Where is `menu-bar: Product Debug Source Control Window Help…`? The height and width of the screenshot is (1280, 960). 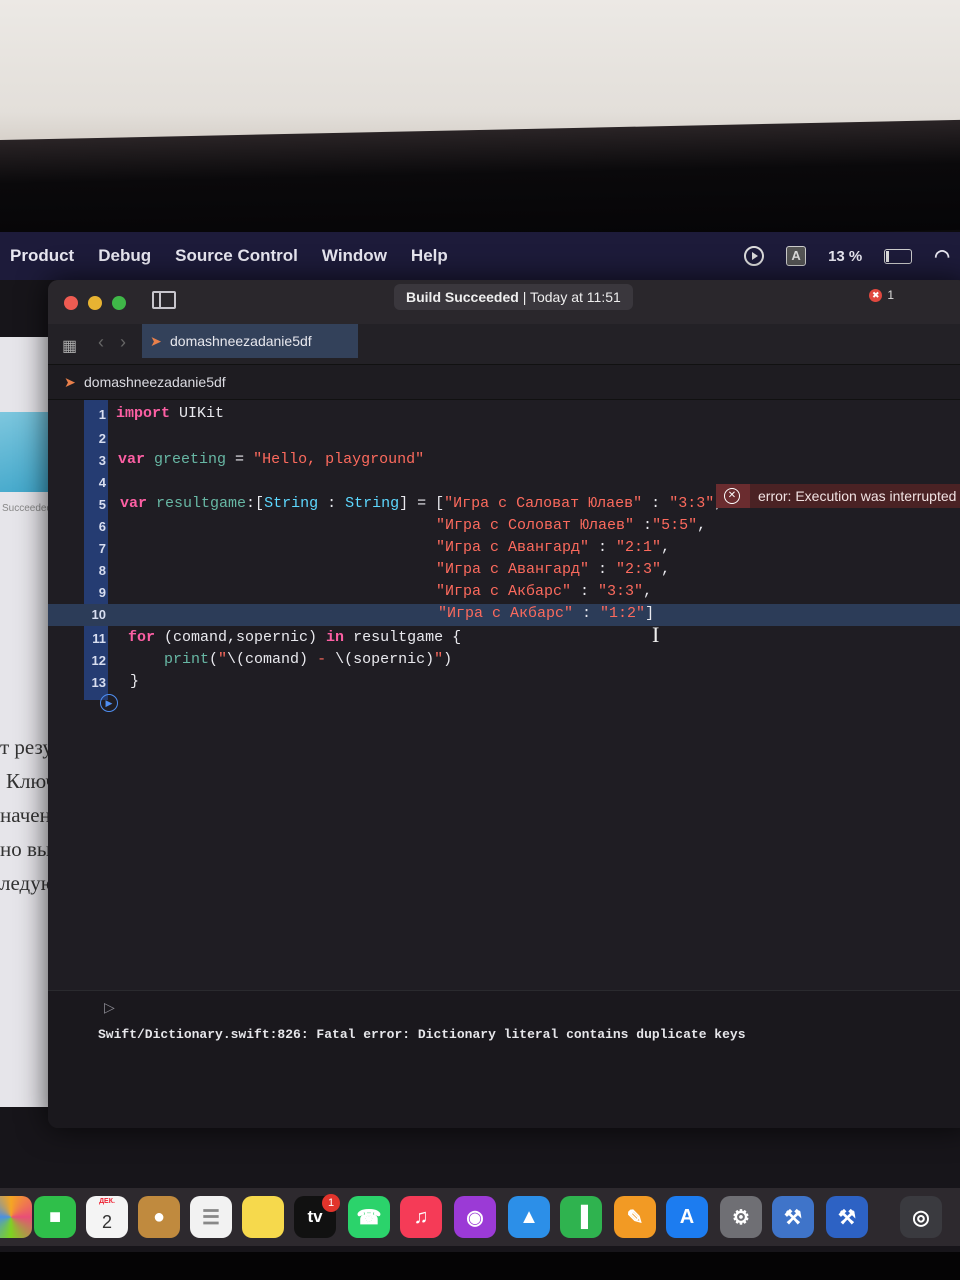
menu-bar: Product Debug Source Control Window Help… is located at coordinates (480, 256).